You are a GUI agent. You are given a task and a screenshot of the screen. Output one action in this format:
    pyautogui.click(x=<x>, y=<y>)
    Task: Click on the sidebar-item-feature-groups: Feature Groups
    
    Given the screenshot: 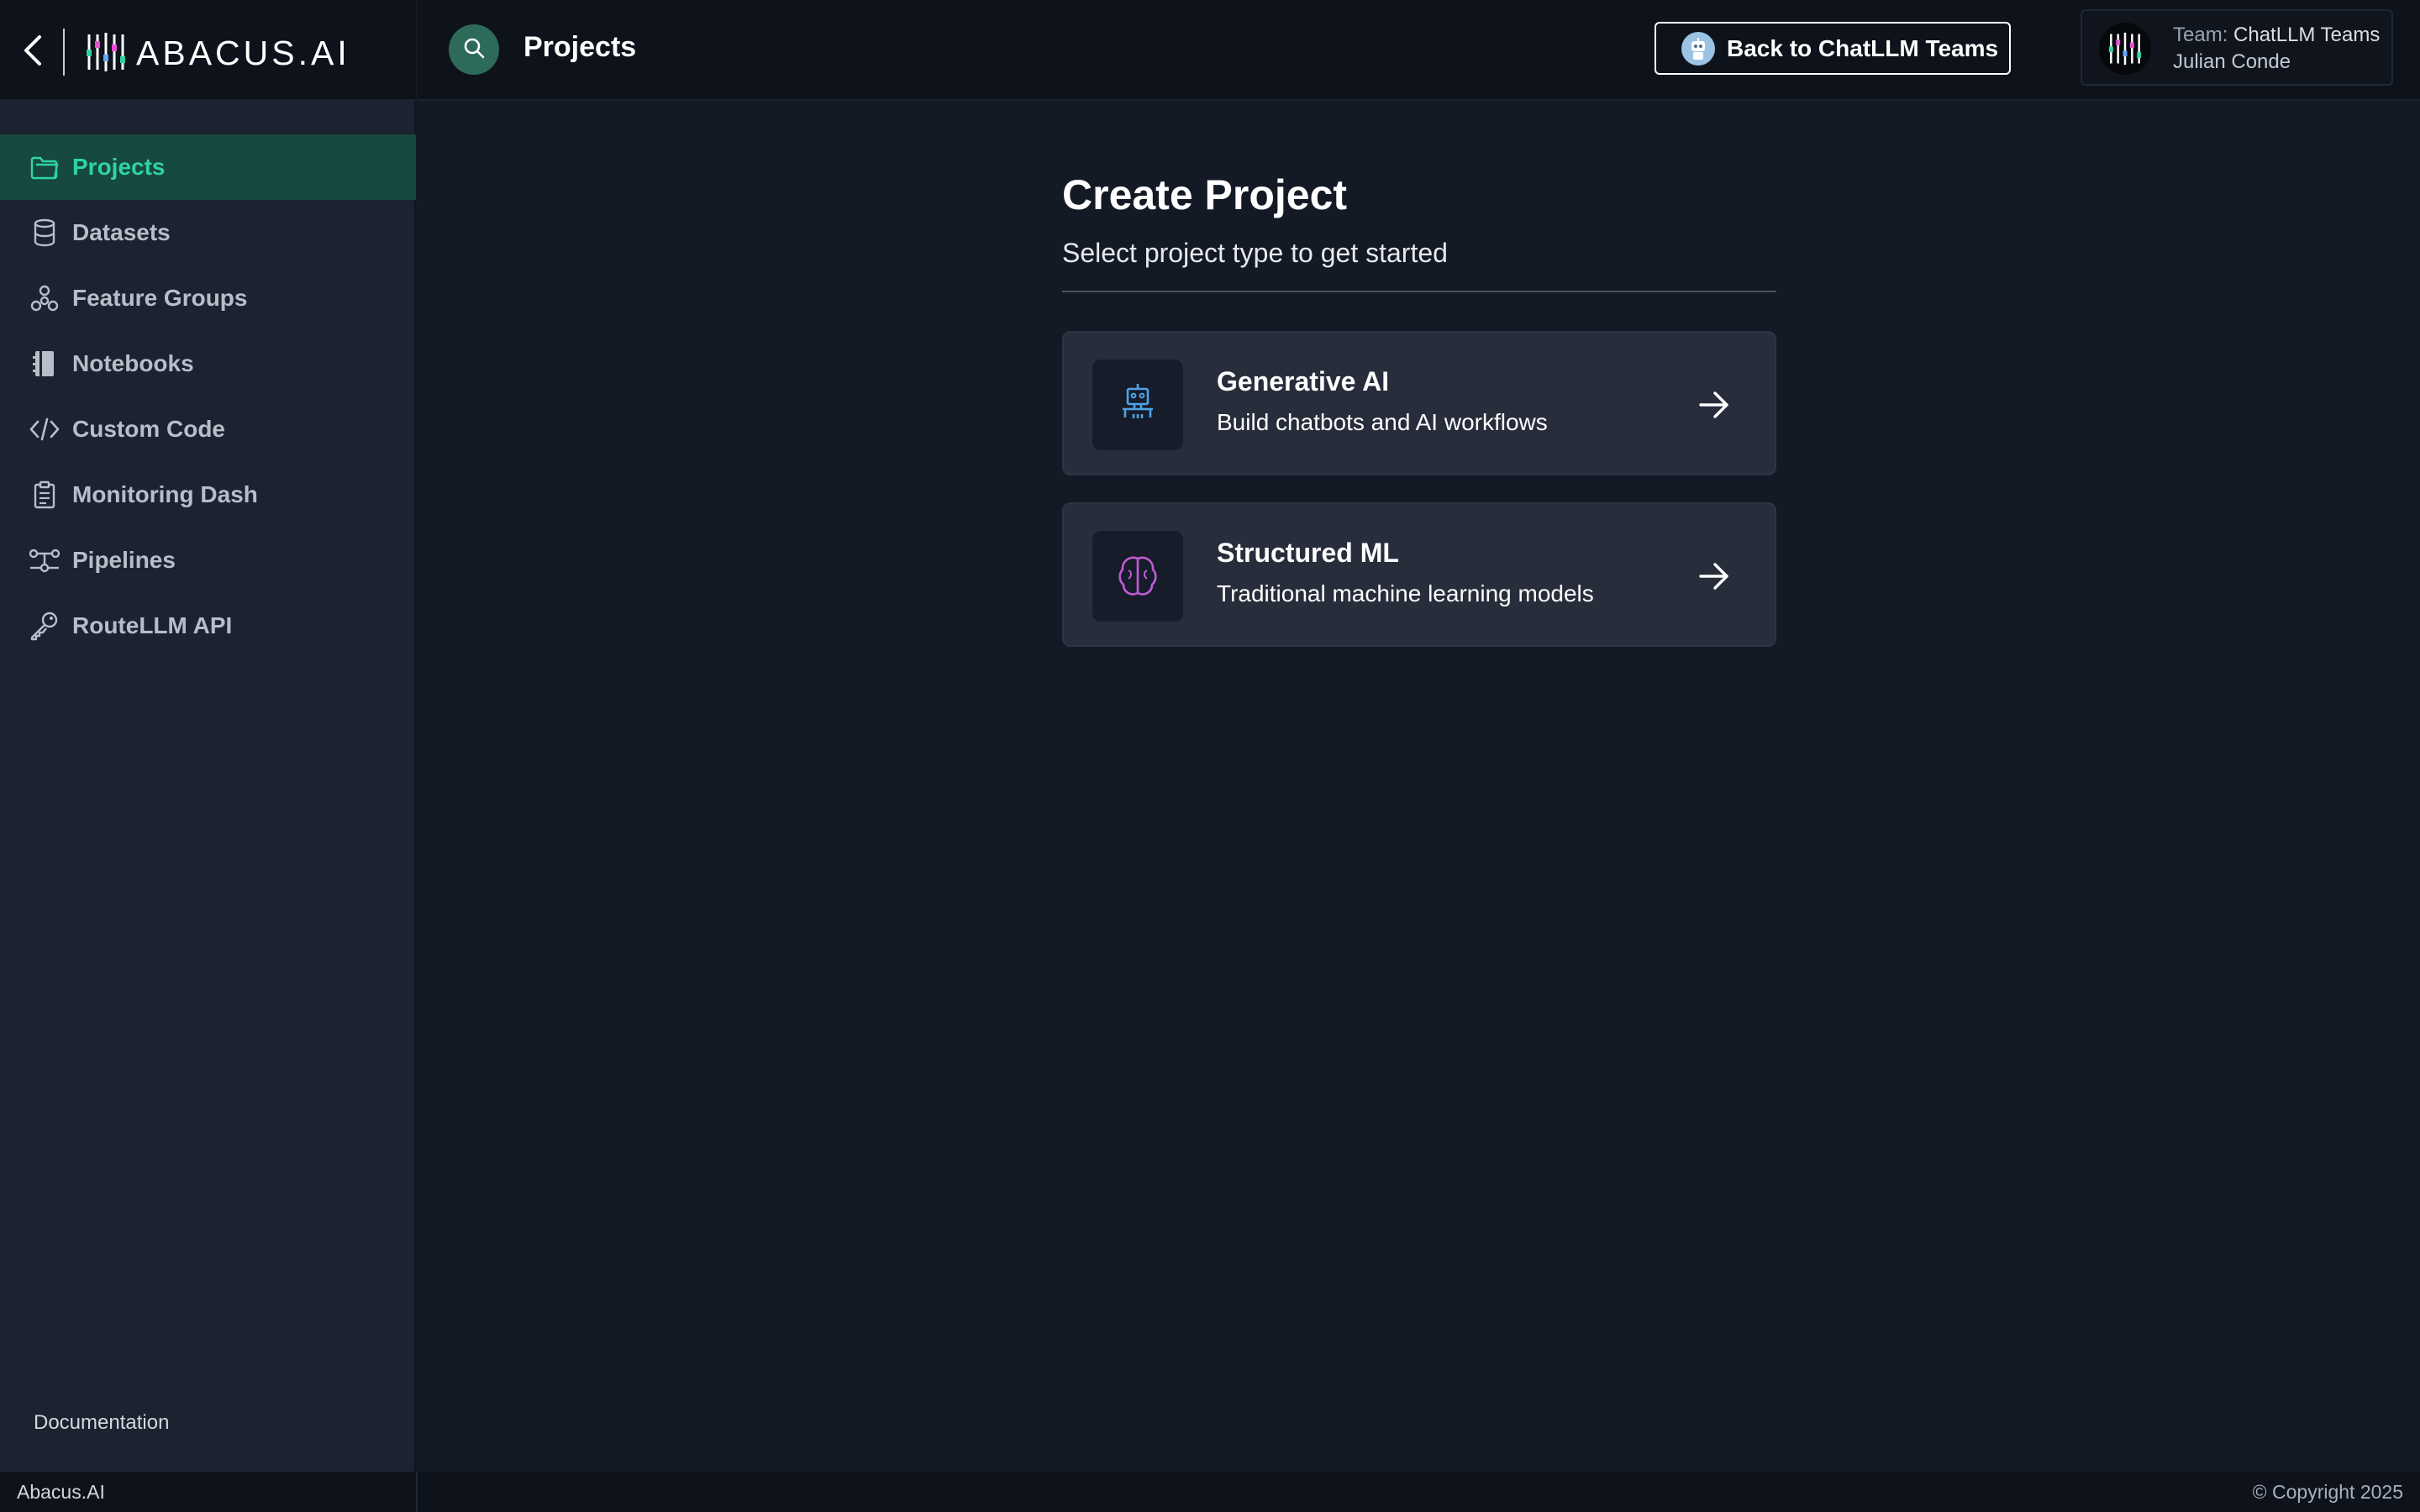 What is the action you would take?
    pyautogui.click(x=208, y=298)
    